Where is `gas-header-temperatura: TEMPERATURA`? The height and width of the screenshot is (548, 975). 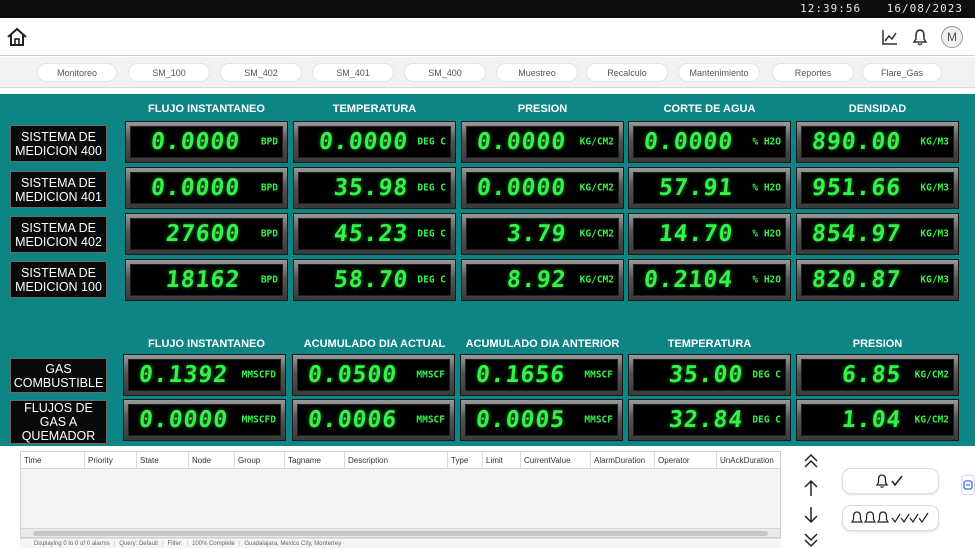
gas-header-temperatura: TEMPERATURA is located at coordinates (709, 344).